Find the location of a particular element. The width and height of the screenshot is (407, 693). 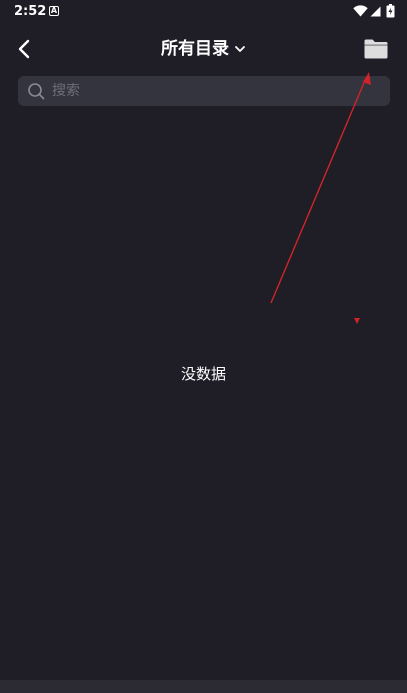

navigation-bar is located at coordinates (203, 686).